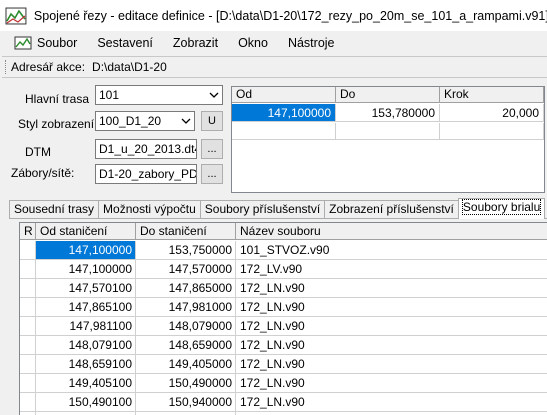 Image resolution: width=547 pixels, height=415 pixels. Describe the element at coordinates (186, 307) in the screenshot. I see `grid-cell-do: 147,981000` at that location.